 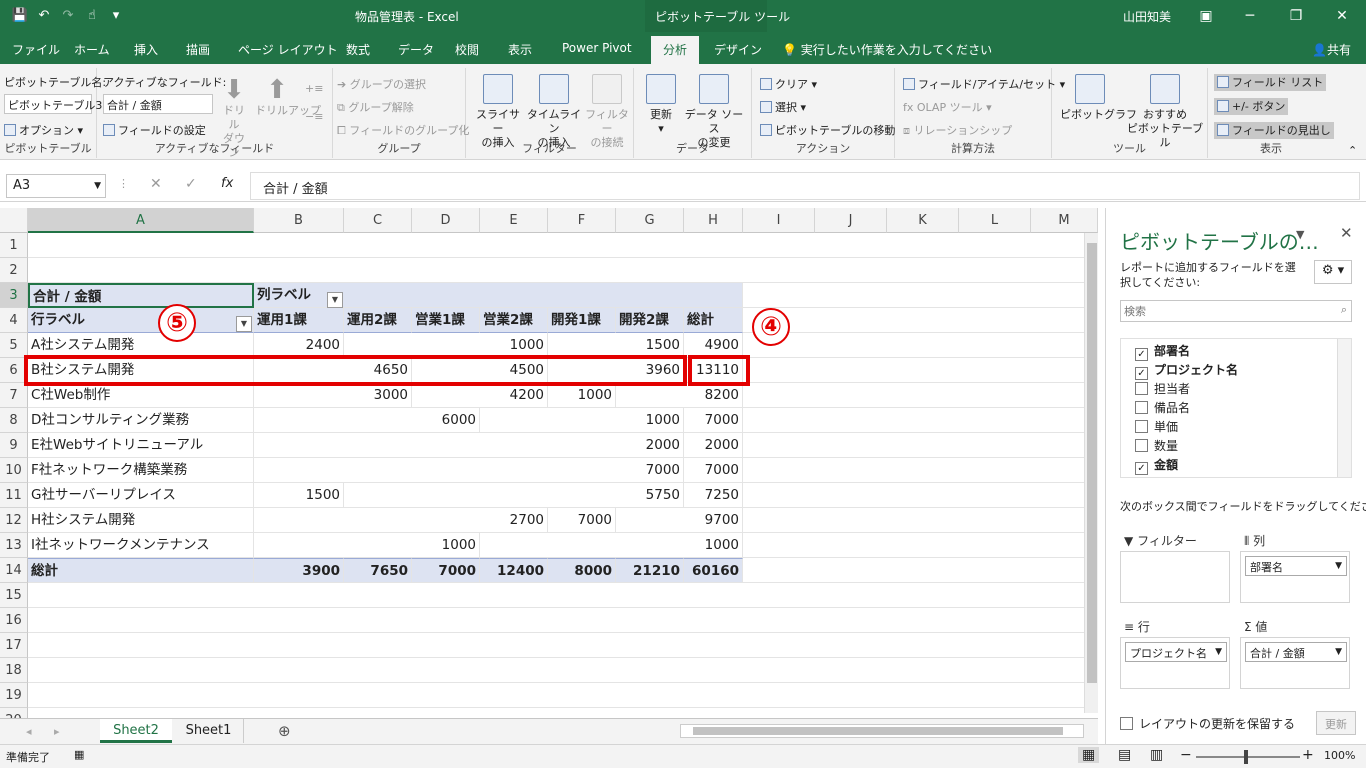 I want to click on tab-analyze: 分析, so click(x=675, y=50).